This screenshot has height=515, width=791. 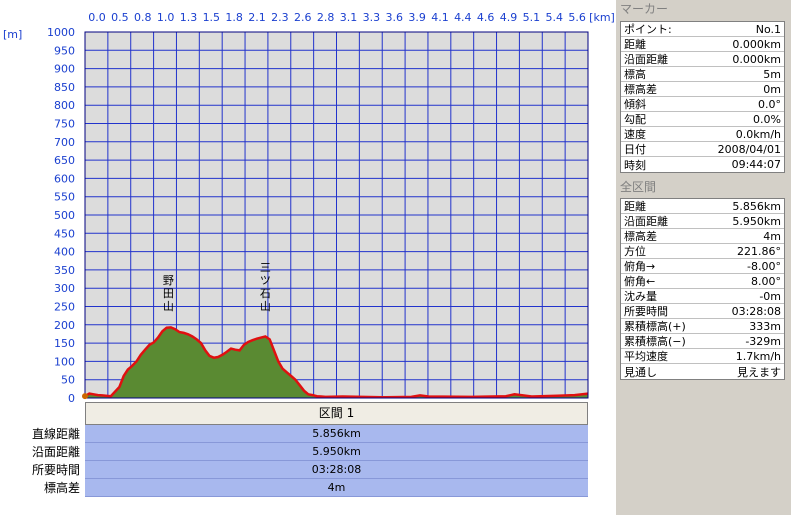 What do you see at coordinates (646, 356) in the screenshot?
I see `row-label: 平均速度` at bounding box center [646, 356].